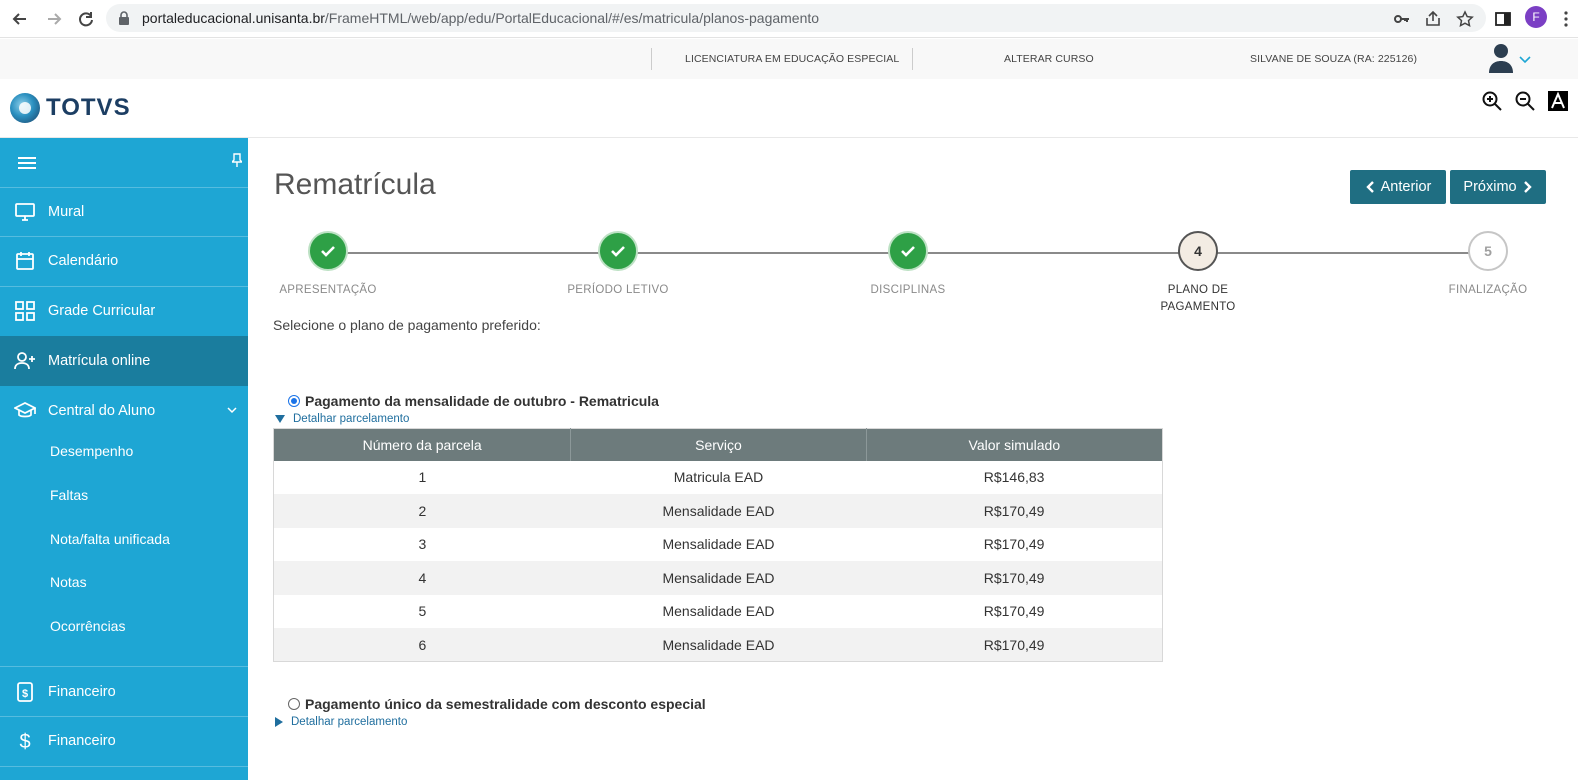 The height and width of the screenshot is (780, 1578). What do you see at coordinates (87, 626) in the screenshot?
I see `submenu-item-ocorrencias: Ocorrências` at bounding box center [87, 626].